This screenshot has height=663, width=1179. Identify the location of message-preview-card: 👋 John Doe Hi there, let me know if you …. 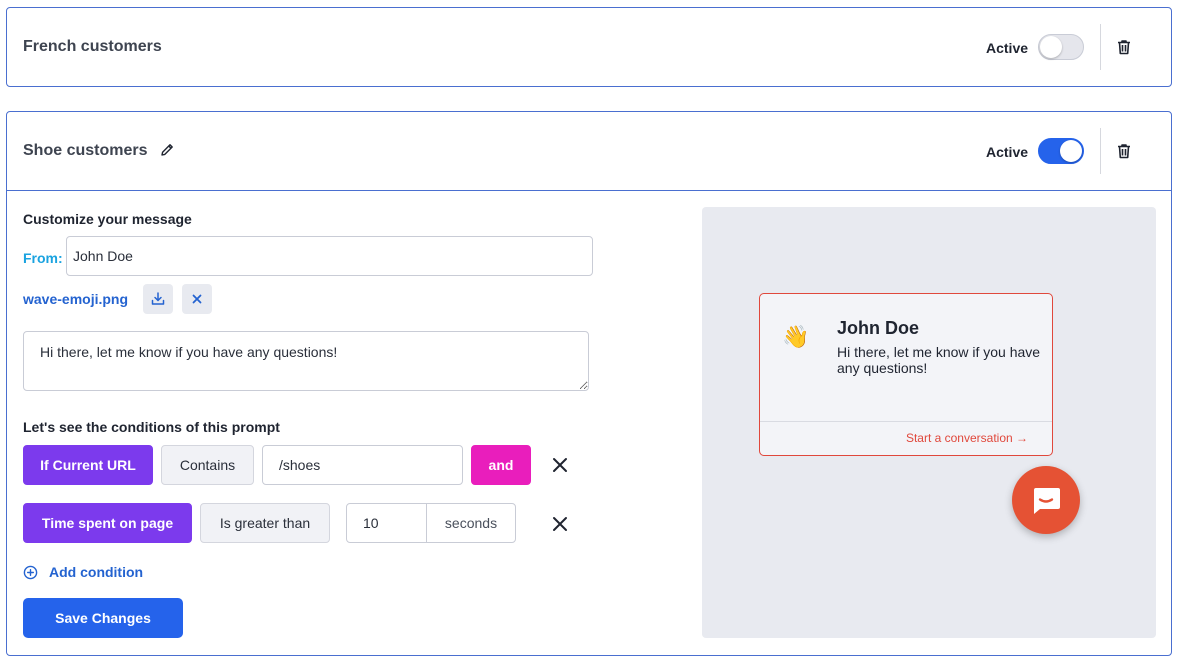
(906, 374).